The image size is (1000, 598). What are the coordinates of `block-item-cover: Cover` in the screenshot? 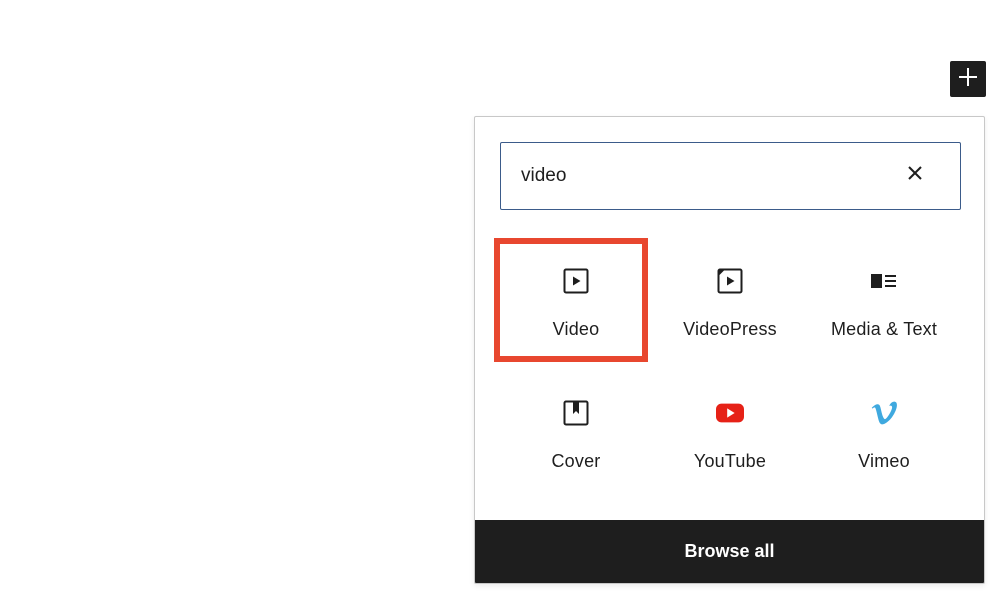 It's located at (576, 433).